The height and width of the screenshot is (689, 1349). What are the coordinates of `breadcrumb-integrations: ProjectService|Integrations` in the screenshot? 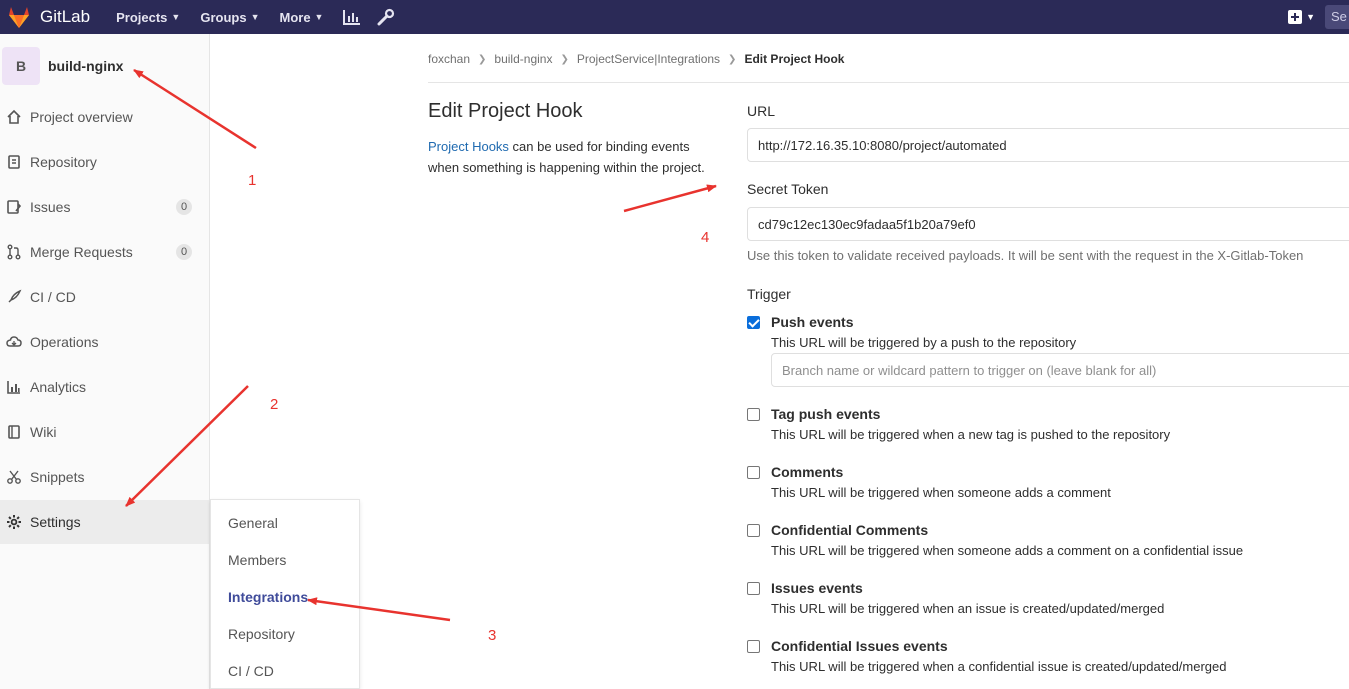 It's located at (648, 59).